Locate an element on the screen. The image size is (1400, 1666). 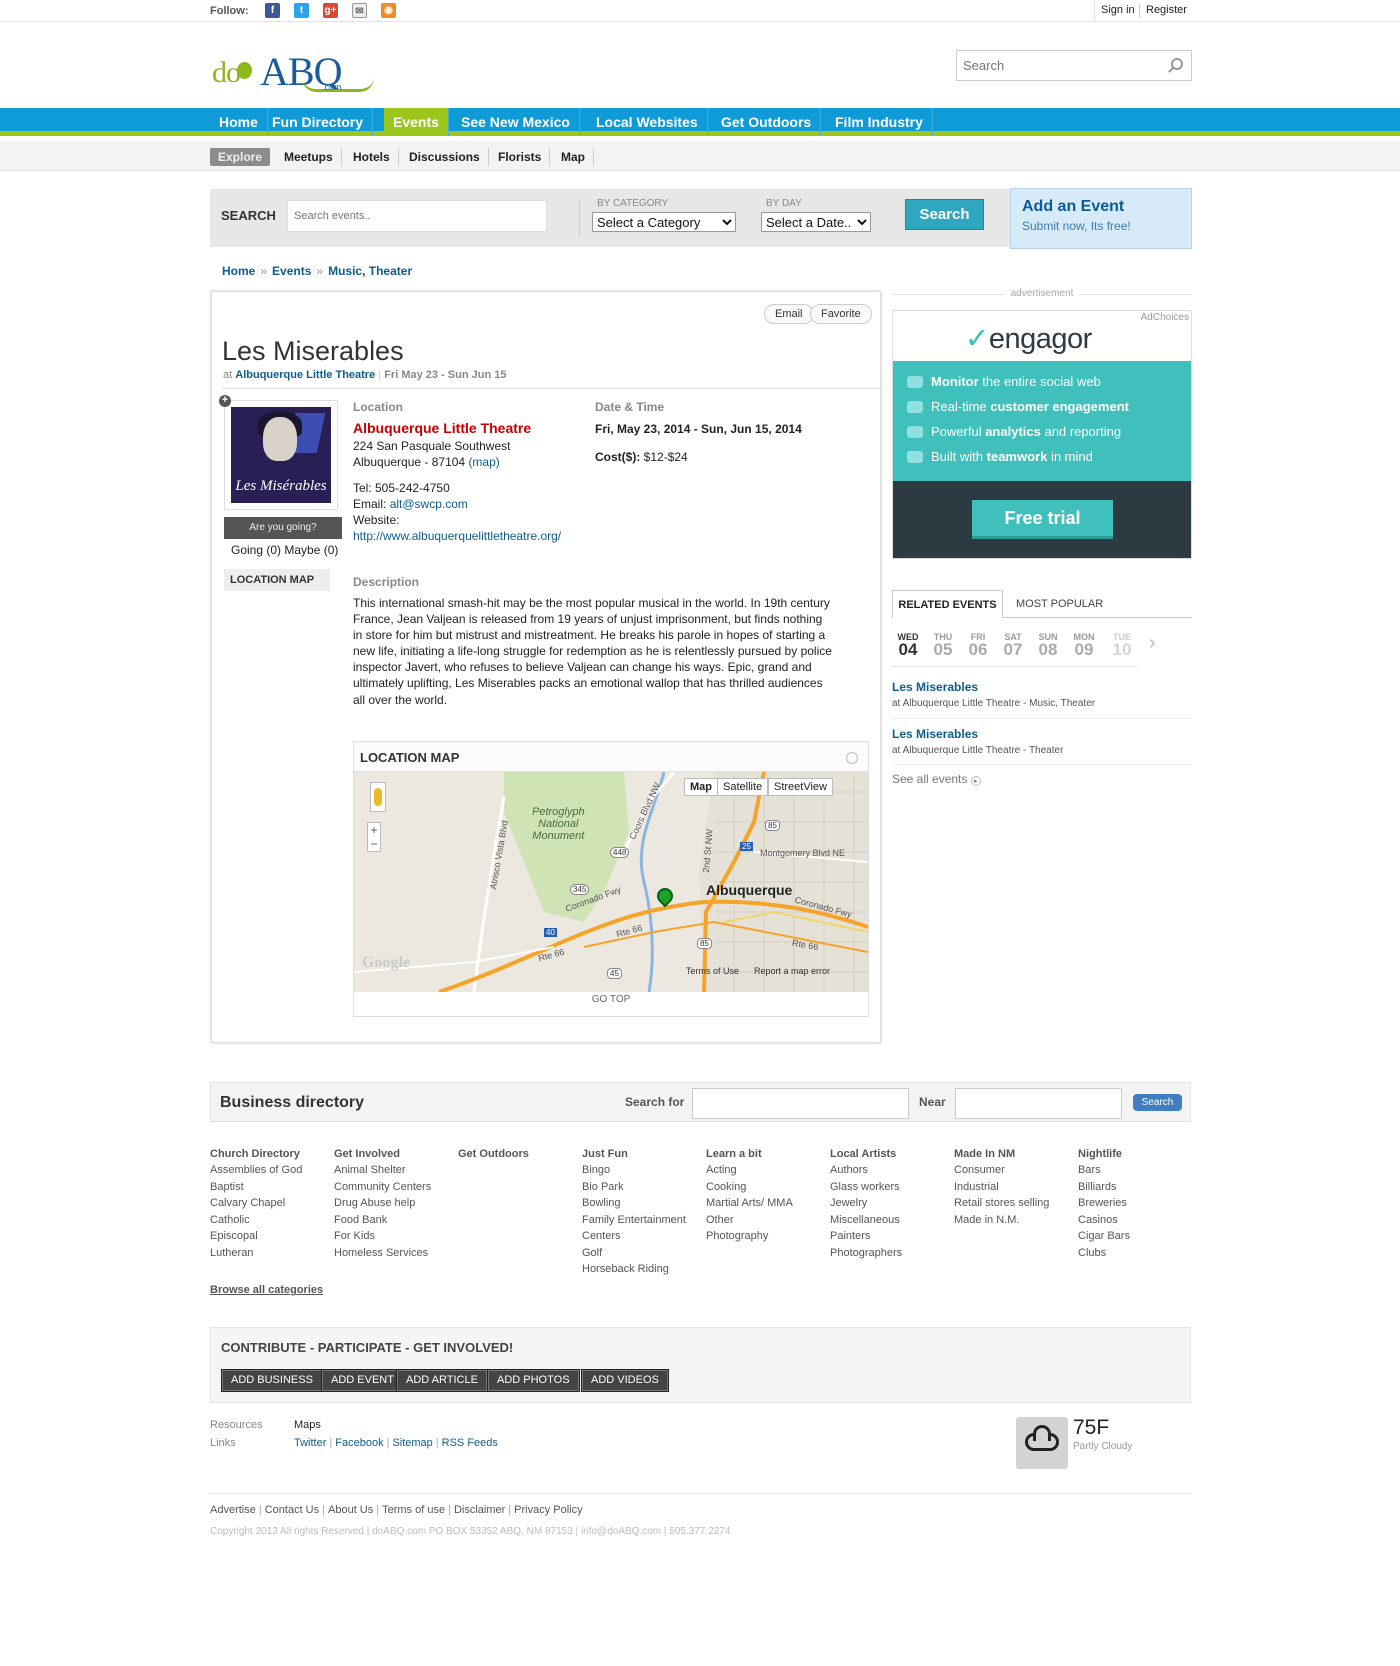
directory-link: Made in N.M. is located at coordinates (1014, 1220).